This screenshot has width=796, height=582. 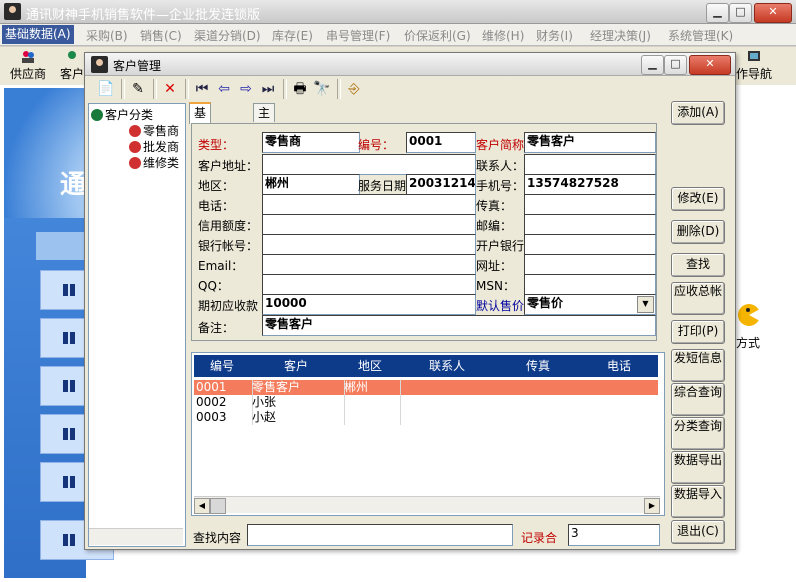 I want to click on address-field, so click(x=369, y=164).